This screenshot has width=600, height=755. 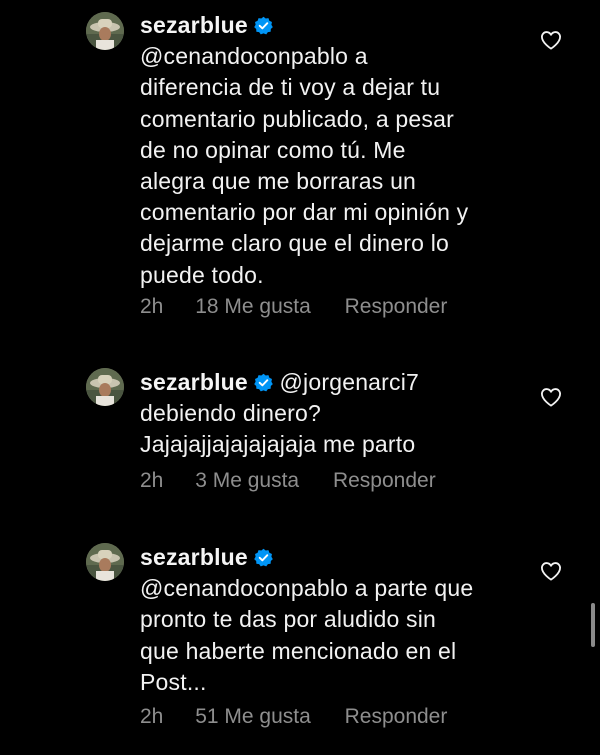 What do you see at coordinates (278, 181) in the screenshot?
I see `comment-line: alegra que me borraras un` at bounding box center [278, 181].